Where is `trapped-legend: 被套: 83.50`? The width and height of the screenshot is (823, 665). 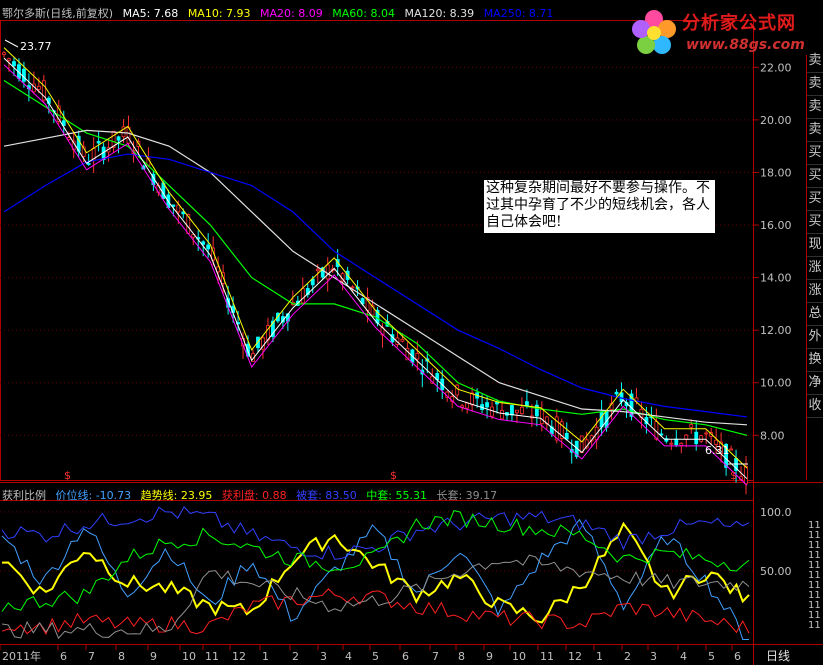
trapped-legend: 被套: 83.50 is located at coordinates (326, 495).